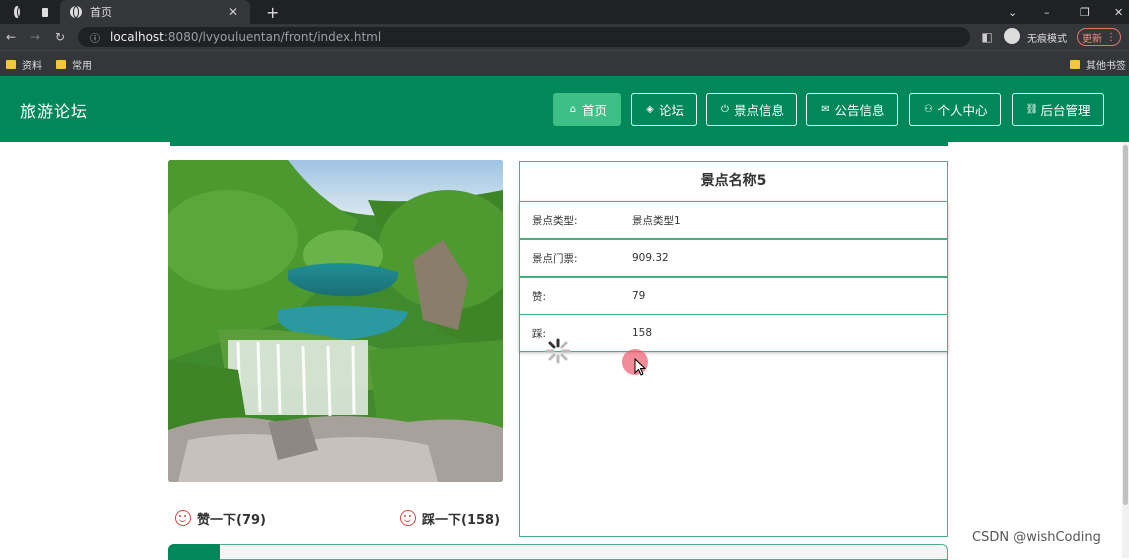  Describe the element at coordinates (101, 12) in the screenshot. I see `tab-title: 首页` at that location.